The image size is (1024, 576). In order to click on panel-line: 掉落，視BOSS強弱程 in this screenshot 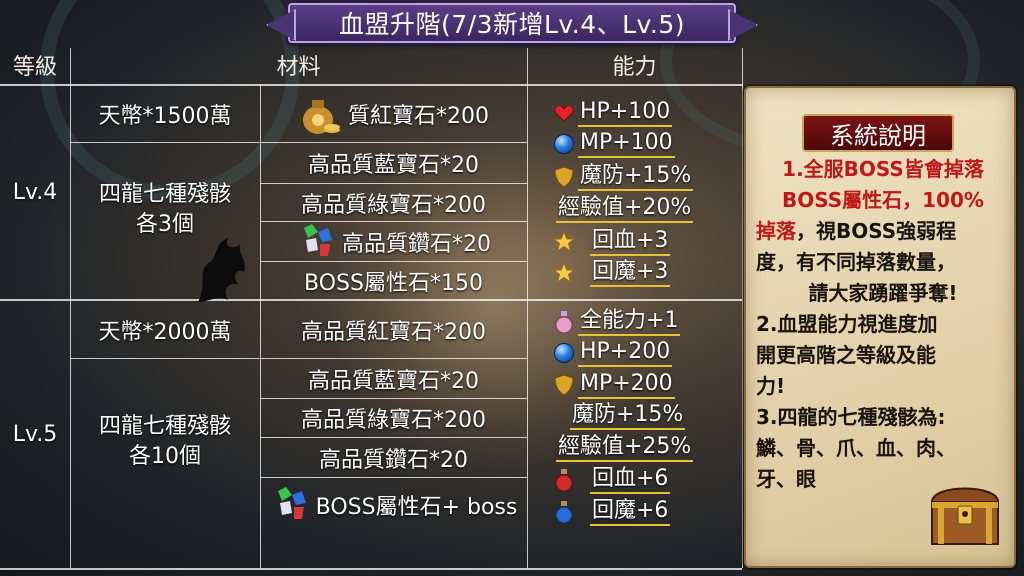, I will do `click(883, 231)`.